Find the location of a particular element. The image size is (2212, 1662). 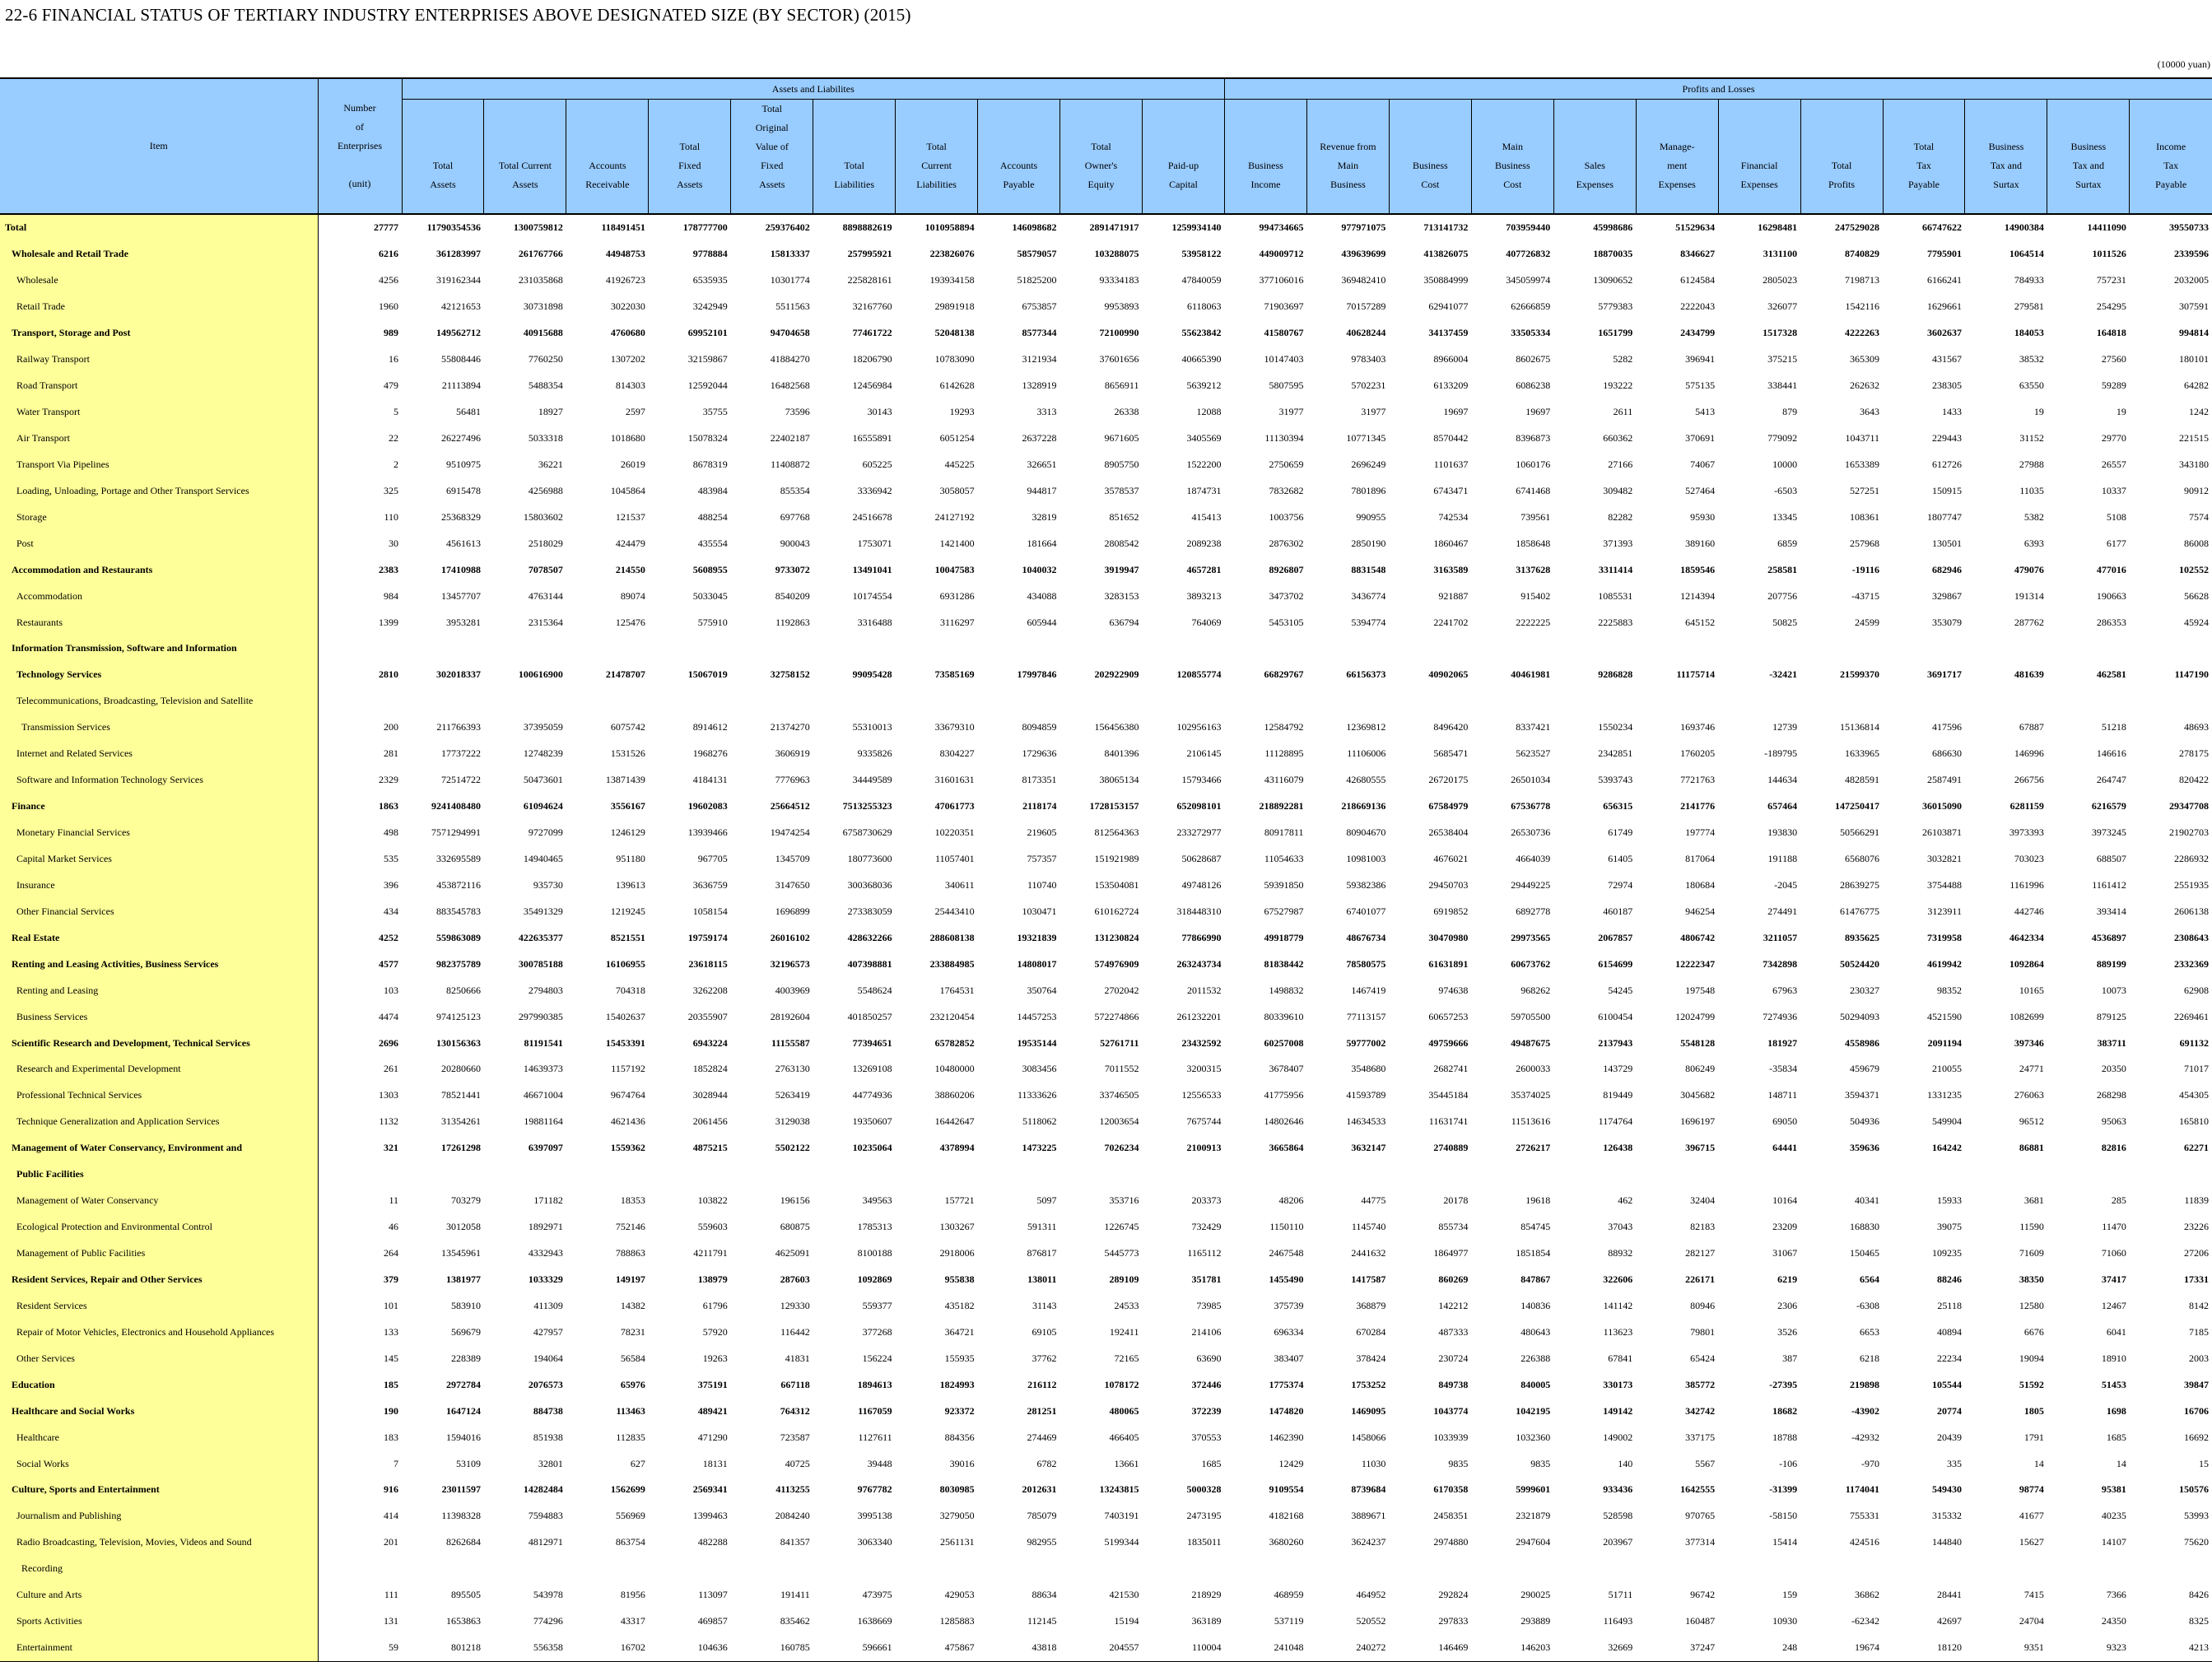

table-cell: 197774 is located at coordinates (1700, 832).